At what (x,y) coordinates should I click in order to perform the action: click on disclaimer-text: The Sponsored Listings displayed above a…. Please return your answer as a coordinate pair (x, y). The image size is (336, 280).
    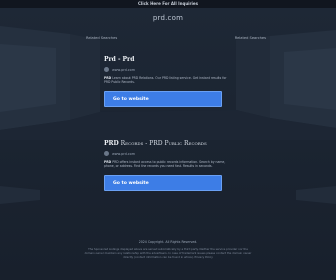
    Looking at the image, I should click on (168, 253).